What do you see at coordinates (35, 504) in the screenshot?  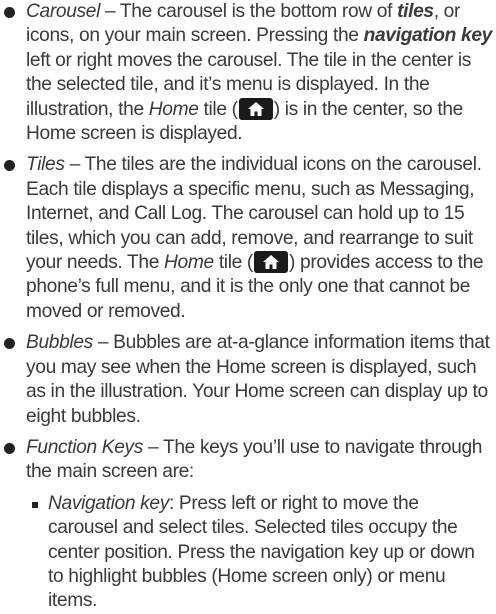 I see `square-bullet-icon` at bounding box center [35, 504].